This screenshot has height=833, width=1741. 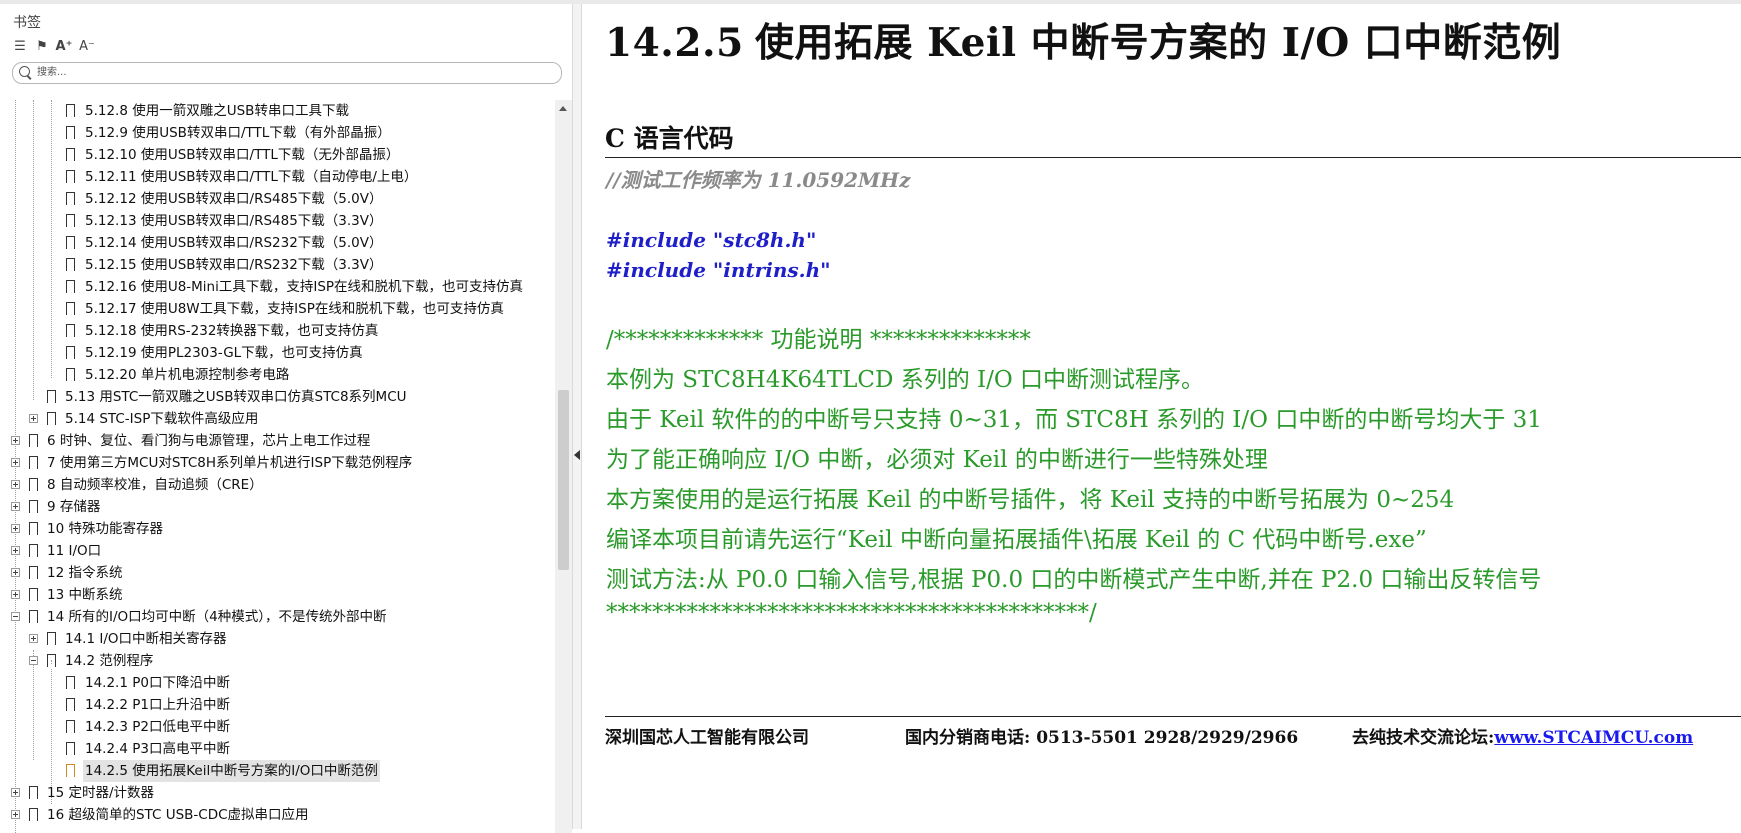 What do you see at coordinates (42, 47) in the screenshot?
I see `bookmark-options-icon: ⚑` at bounding box center [42, 47].